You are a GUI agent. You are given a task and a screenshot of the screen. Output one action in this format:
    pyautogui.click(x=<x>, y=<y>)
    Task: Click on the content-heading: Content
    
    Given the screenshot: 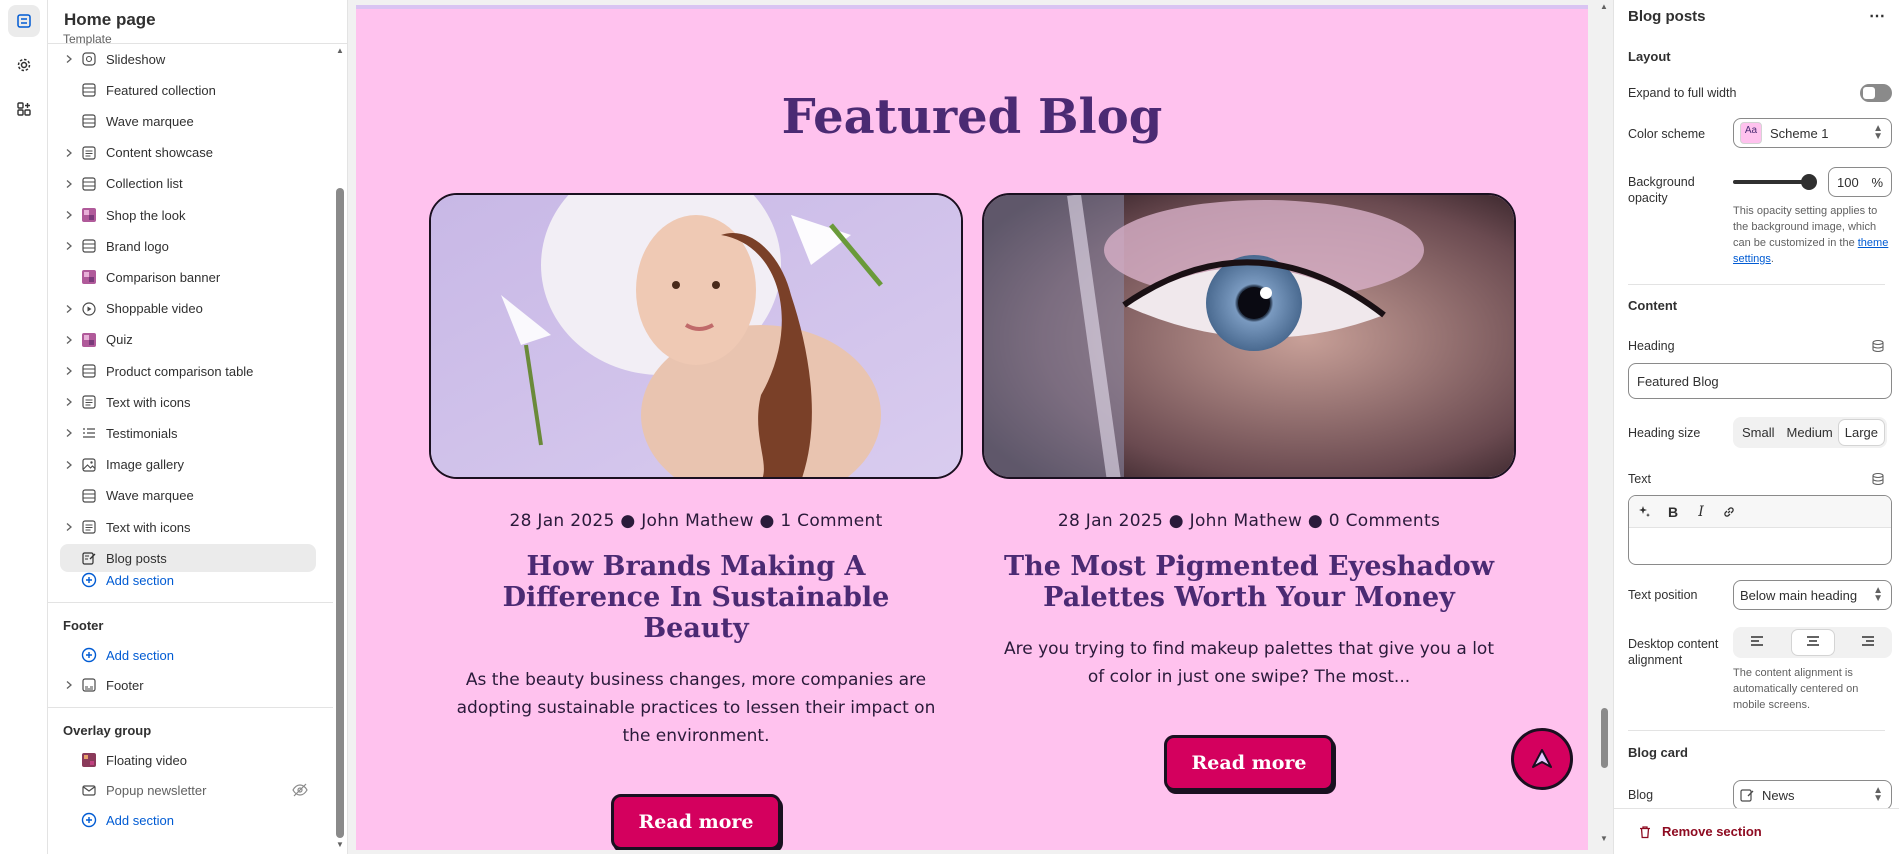 What is the action you would take?
    pyautogui.click(x=1653, y=305)
    